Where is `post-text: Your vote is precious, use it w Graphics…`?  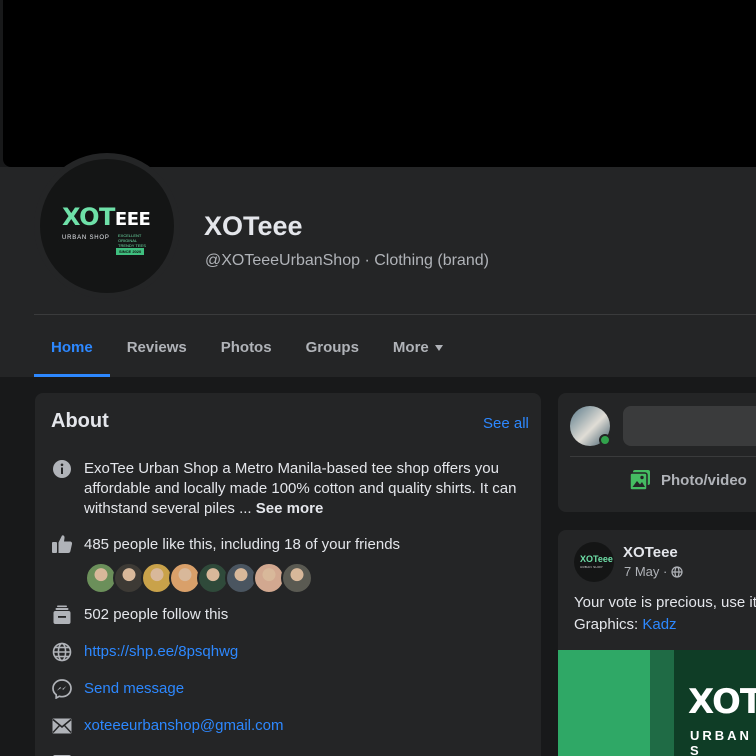 post-text: Your vote is precious, use it w Graphics… is located at coordinates (665, 613).